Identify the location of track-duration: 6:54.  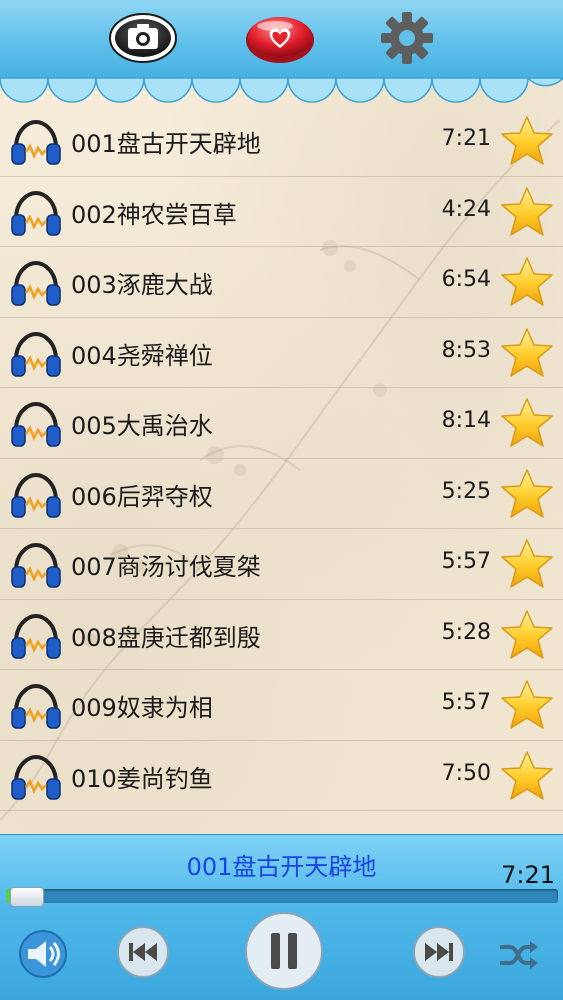
(466, 279).